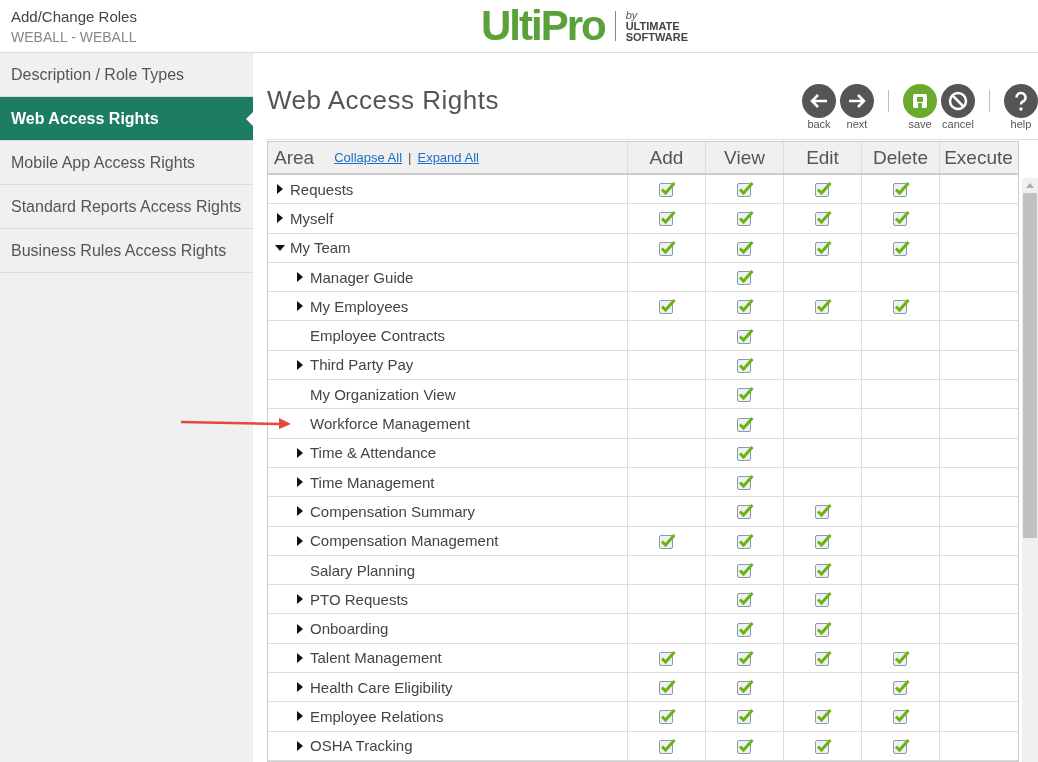 This screenshot has width=1038, height=762. Describe the element at coordinates (126, 251) in the screenshot. I see `sidebar-item: Business Rules Access Rights` at that location.